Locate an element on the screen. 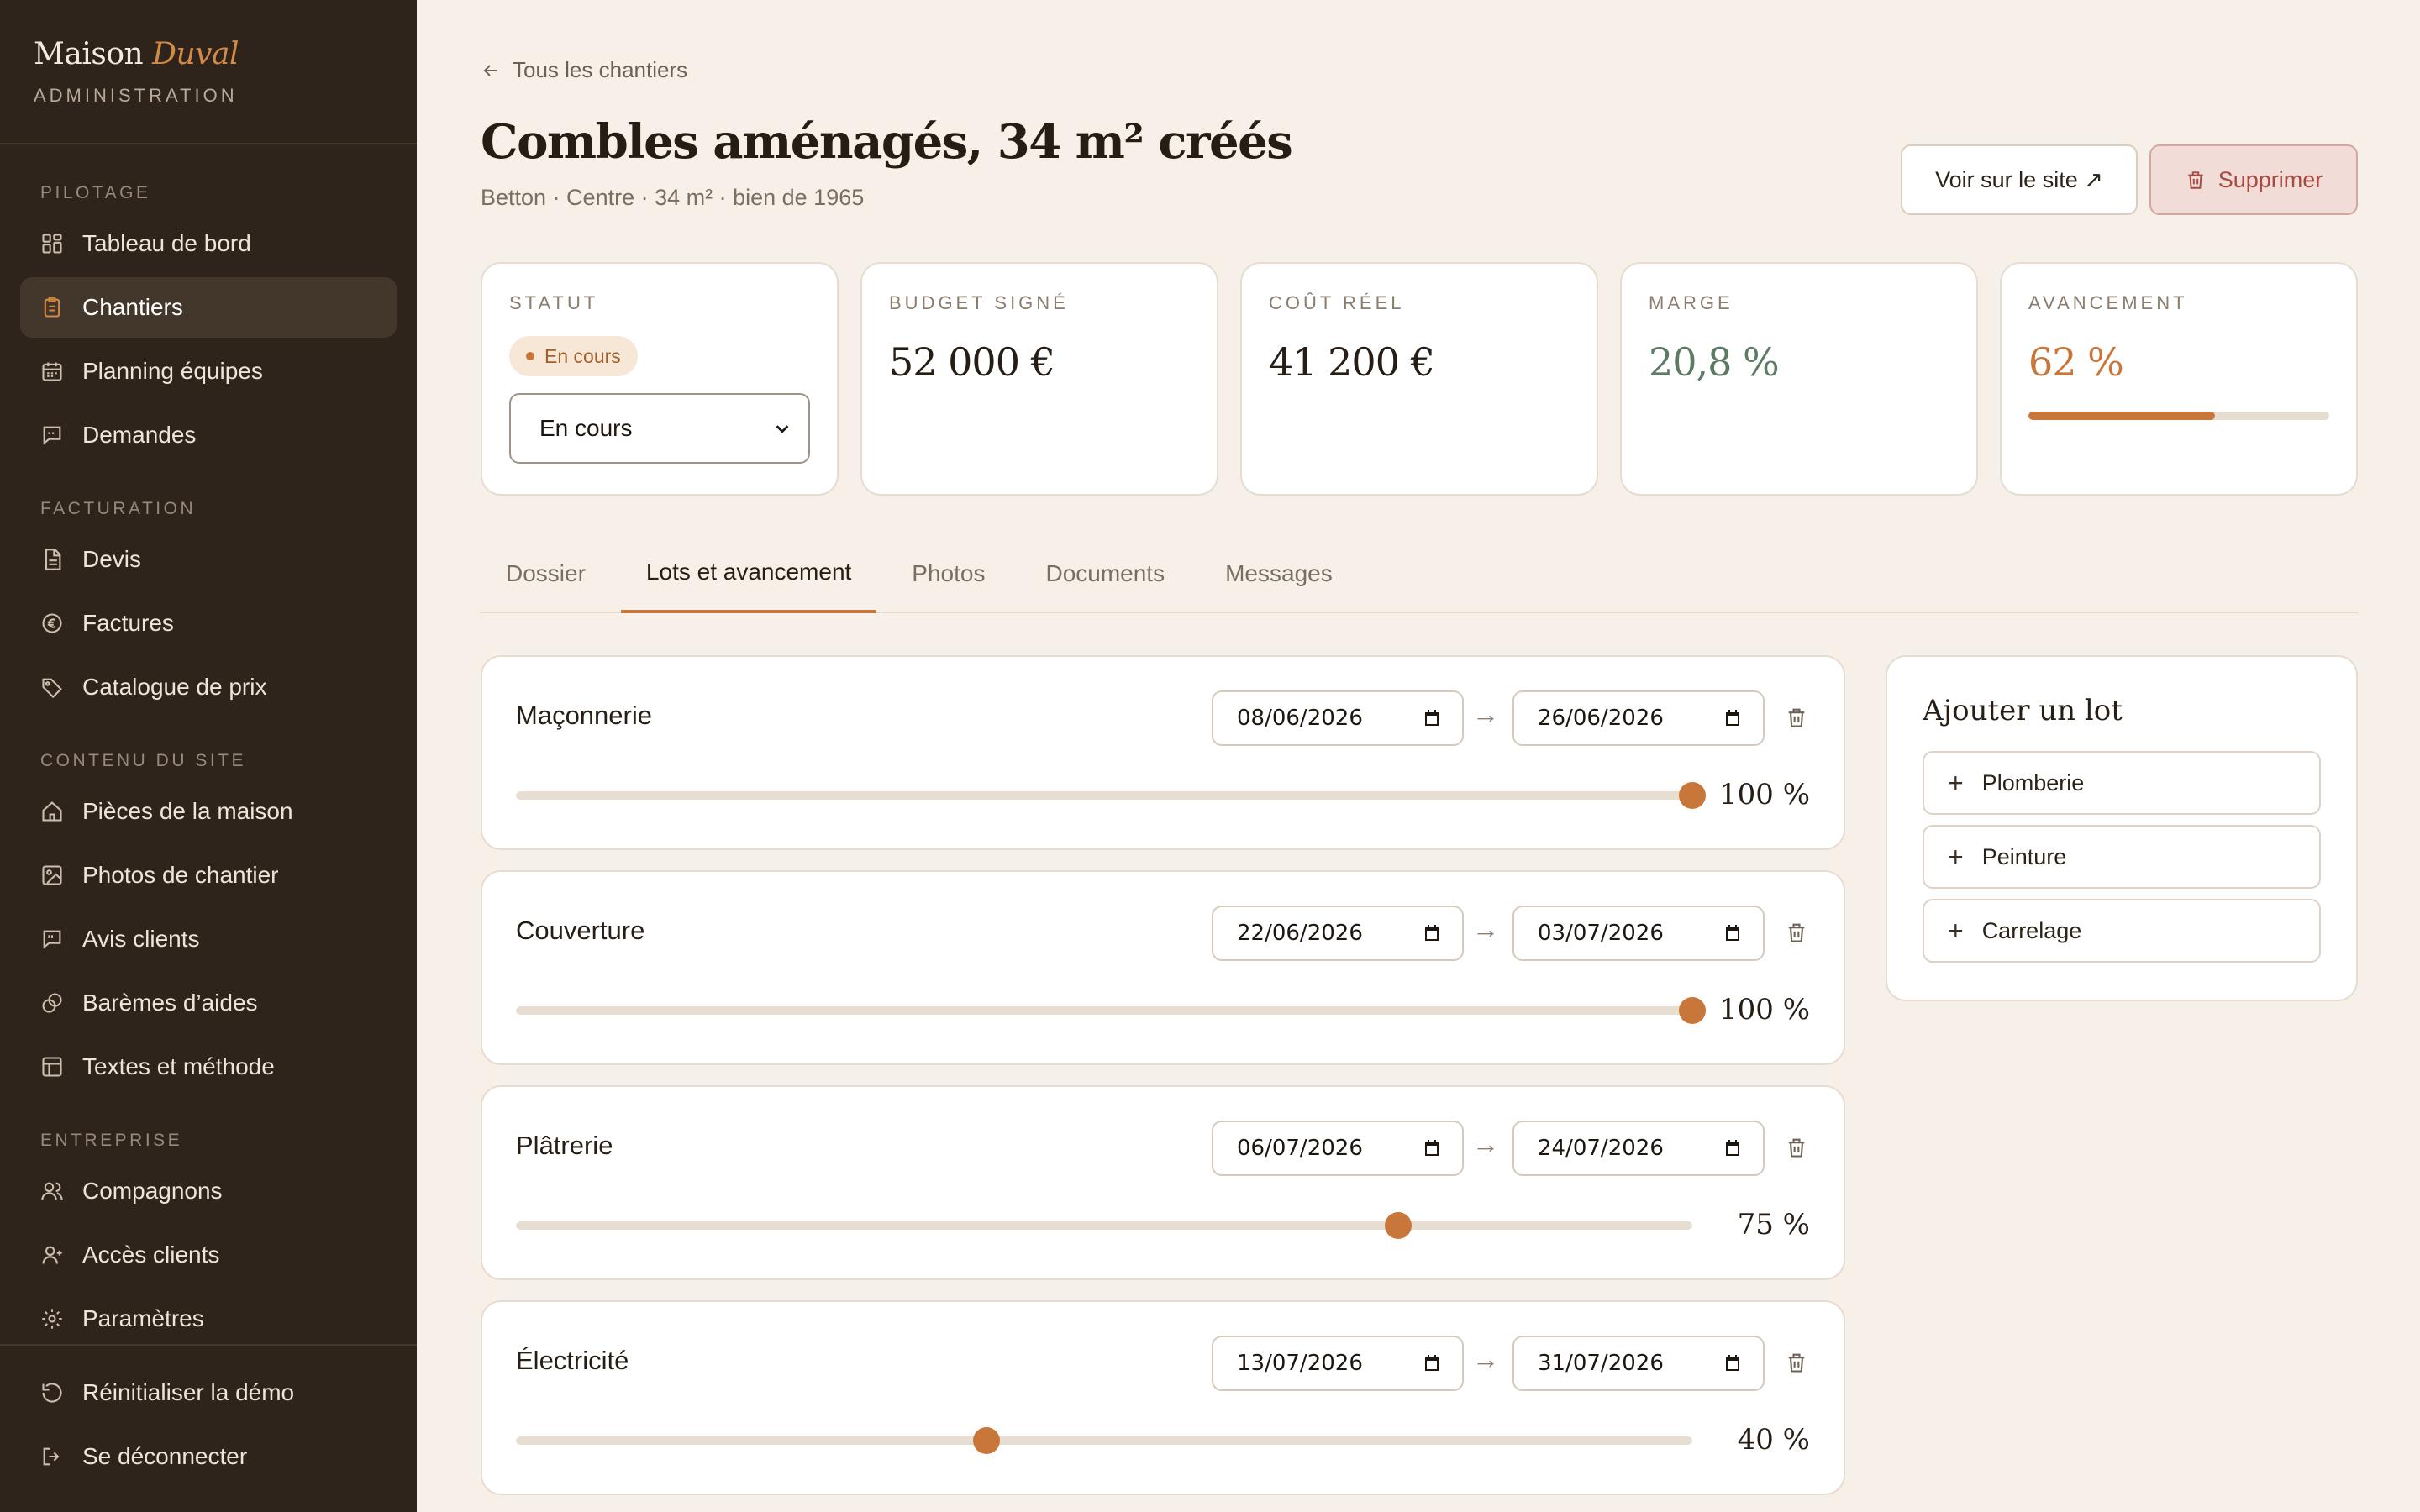 The height and width of the screenshot is (1512, 2420). sidebar-item-baremes: Barèmes d’aides is located at coordinates (208, 1003).